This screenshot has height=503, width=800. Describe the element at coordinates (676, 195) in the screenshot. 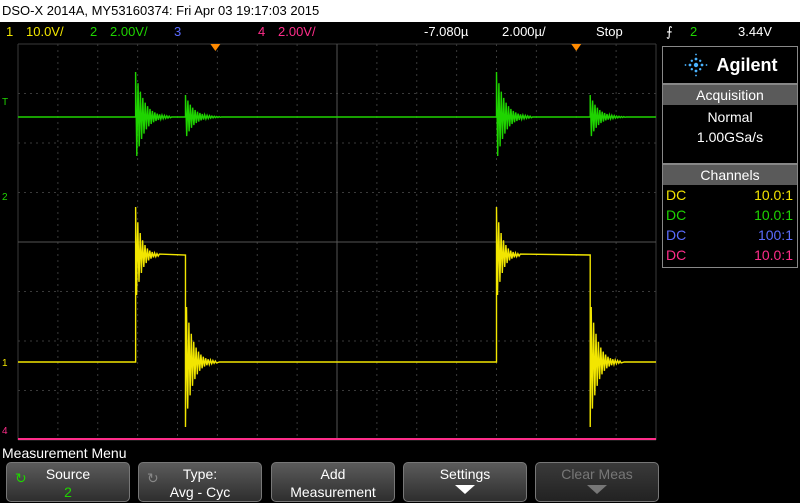

I see `ch1-coupling: DC` at that location.